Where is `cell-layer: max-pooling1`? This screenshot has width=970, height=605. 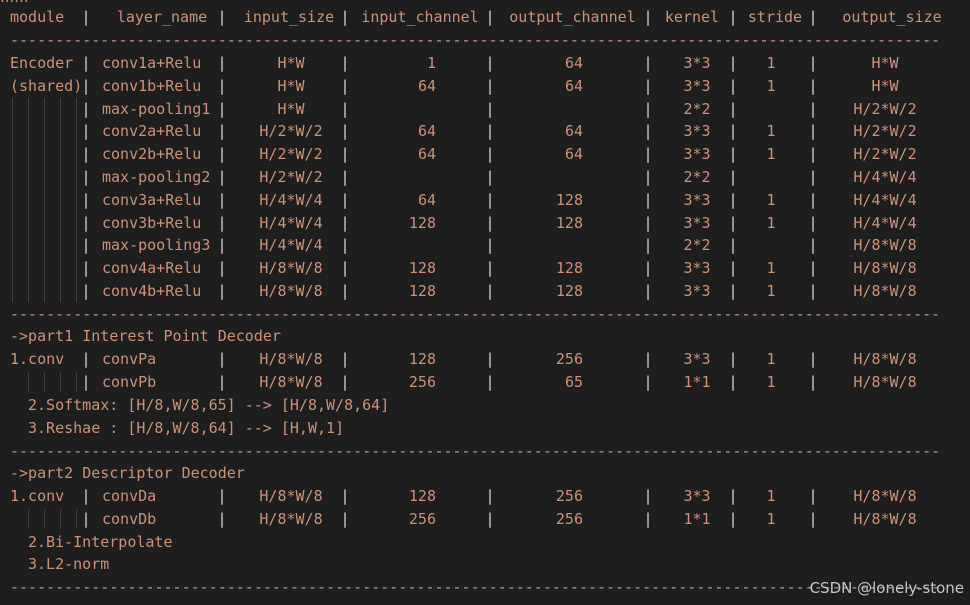
cell-layer: max-pooling1 is located at coordinates (156, 108).